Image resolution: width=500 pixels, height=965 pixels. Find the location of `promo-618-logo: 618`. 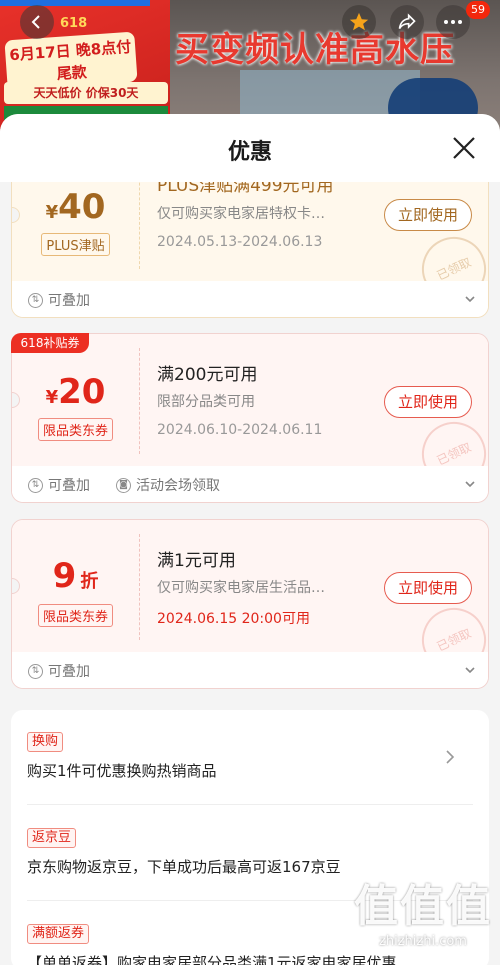

promo-618-logo: 618 is located at coordinates (74, 23).